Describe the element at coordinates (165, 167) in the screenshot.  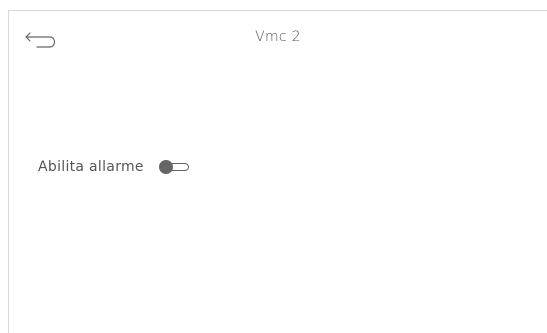
I see `toggle-knob` at that location.